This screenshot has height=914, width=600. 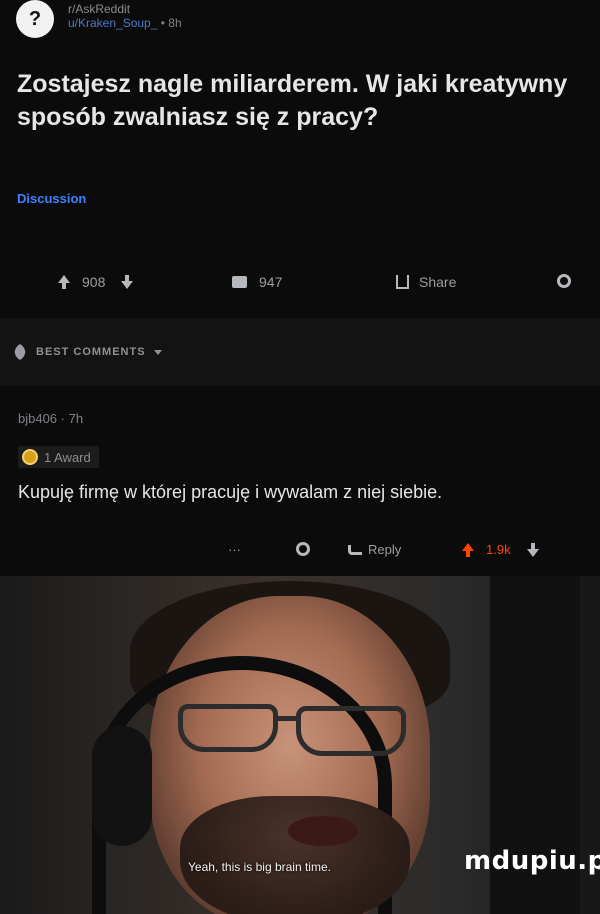 I want to click on upvote-count: 908, so click(x=94, y=282).